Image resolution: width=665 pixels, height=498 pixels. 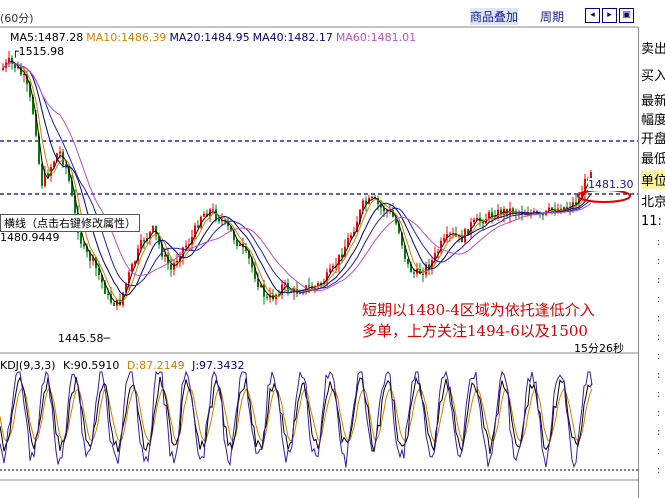 What do you see at coordinates (122, 365) in the screenshot?
I see `kdj-legend: KDJ(9,3,3) K:90.5910 D:87.2149 J:97.3432` at bounding box center [122, 365].